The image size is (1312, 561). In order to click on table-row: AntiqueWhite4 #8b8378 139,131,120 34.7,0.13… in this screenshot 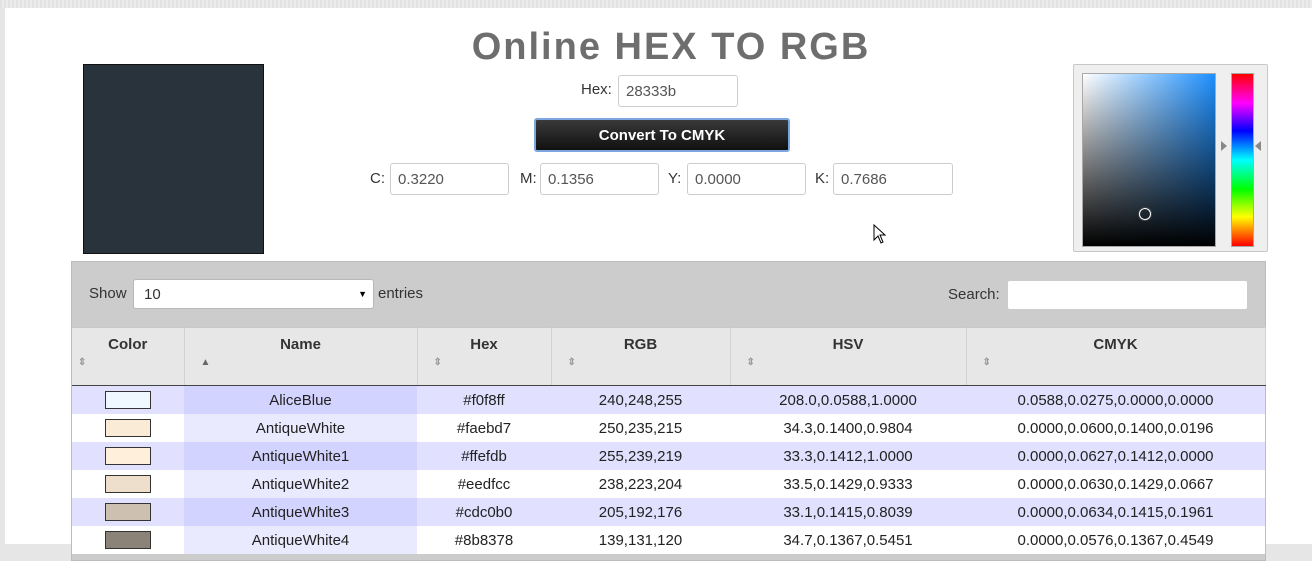, I will do `click(668, 540)`.